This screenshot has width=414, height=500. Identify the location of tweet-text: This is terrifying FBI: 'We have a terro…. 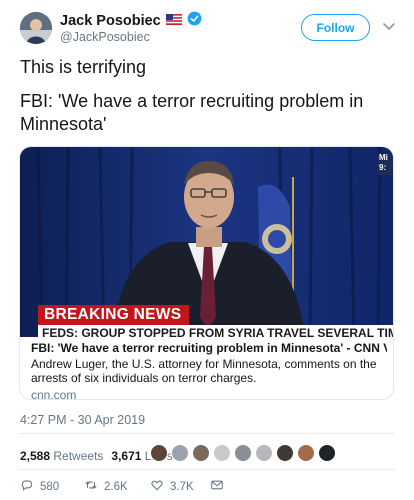
(210, 96).